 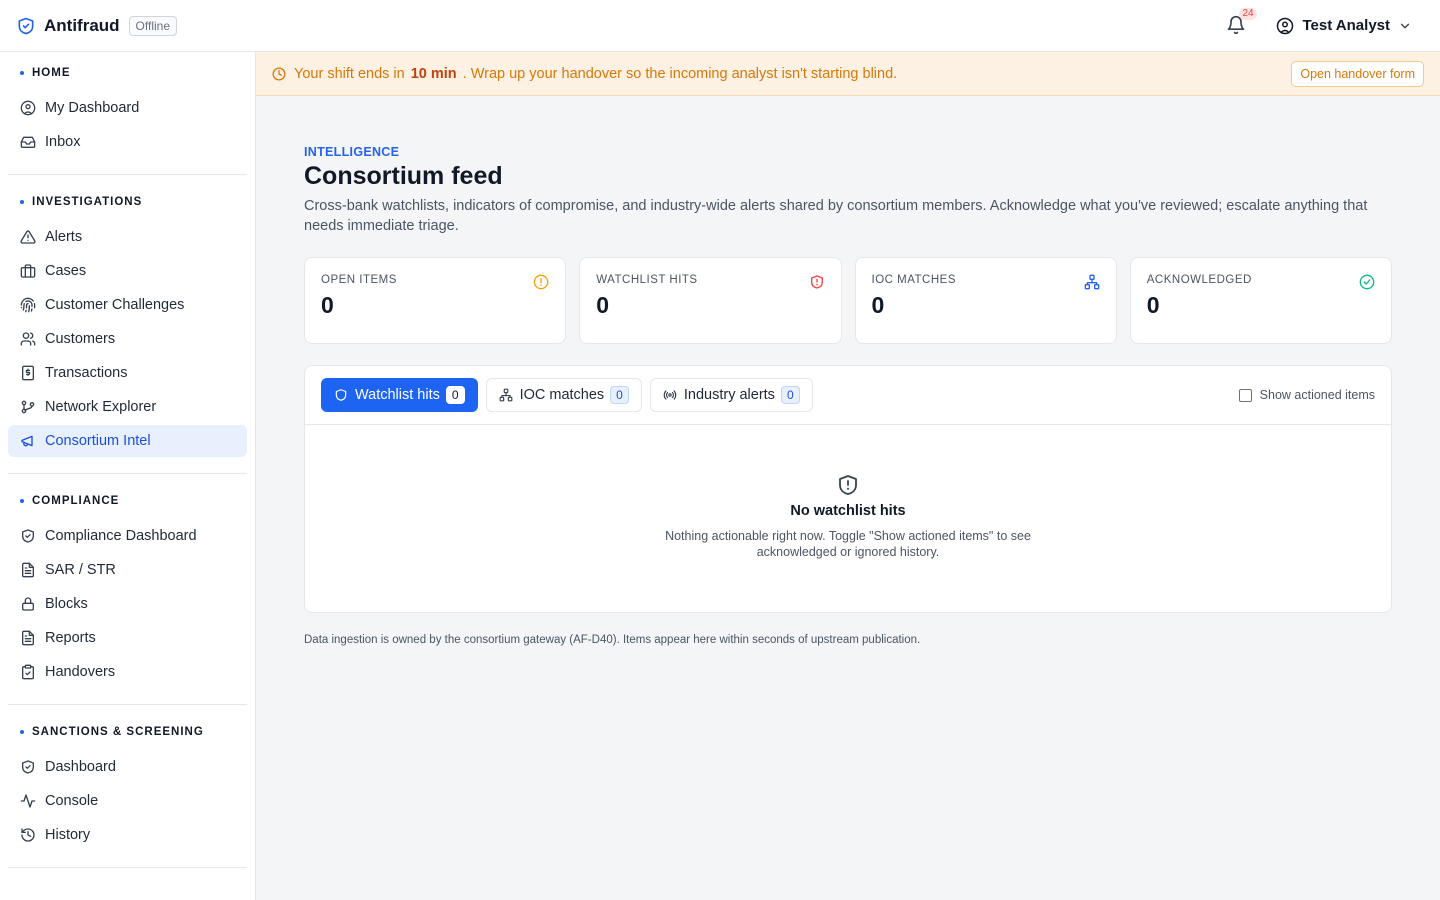 I want to click on sidebar-item-label: Console, so click(x=72, y=801).